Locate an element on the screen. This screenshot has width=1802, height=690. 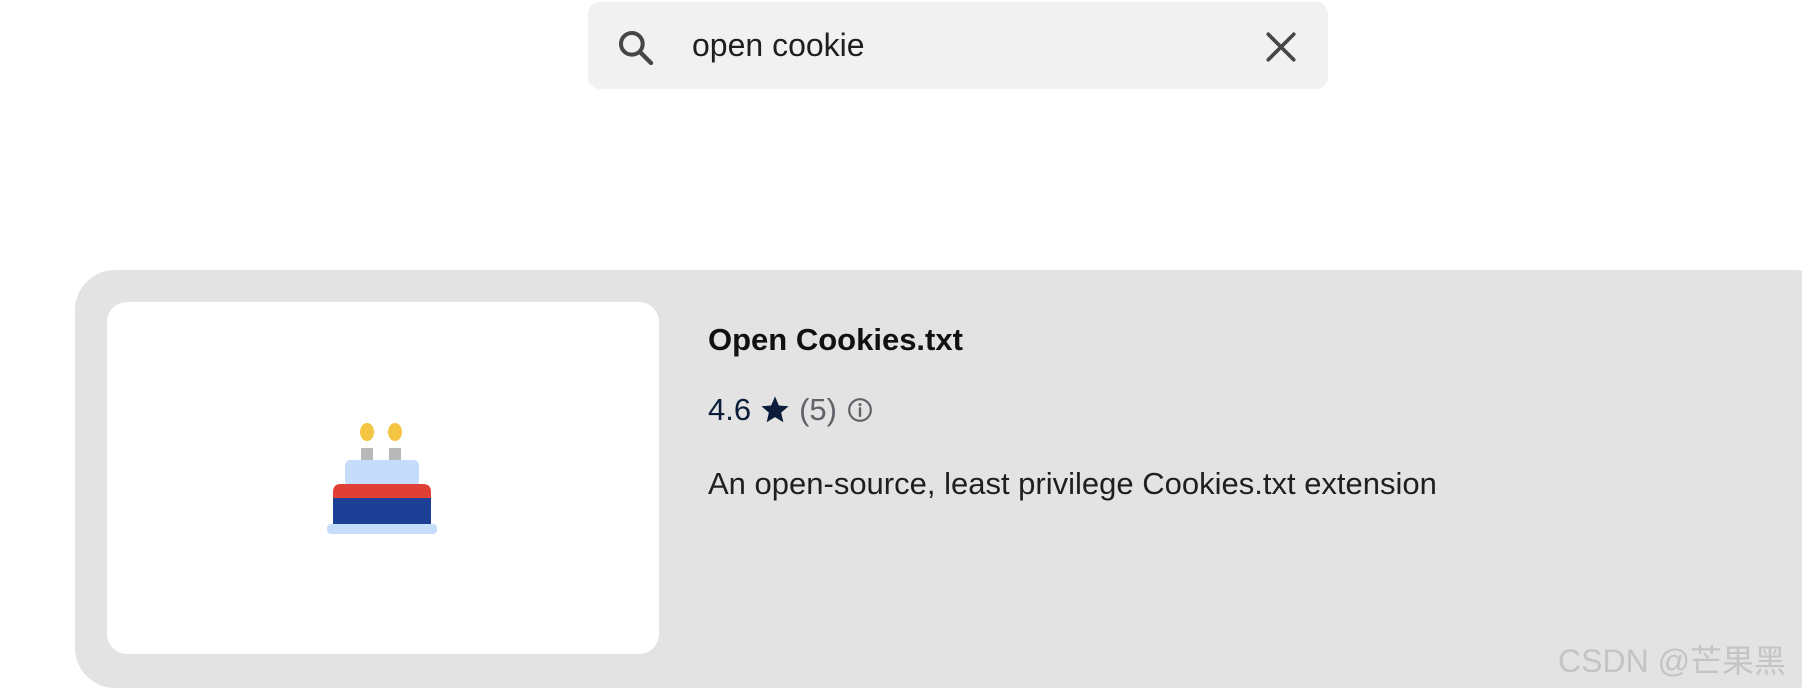
rating-value: 4.6 is located at coordinates (730, 409).